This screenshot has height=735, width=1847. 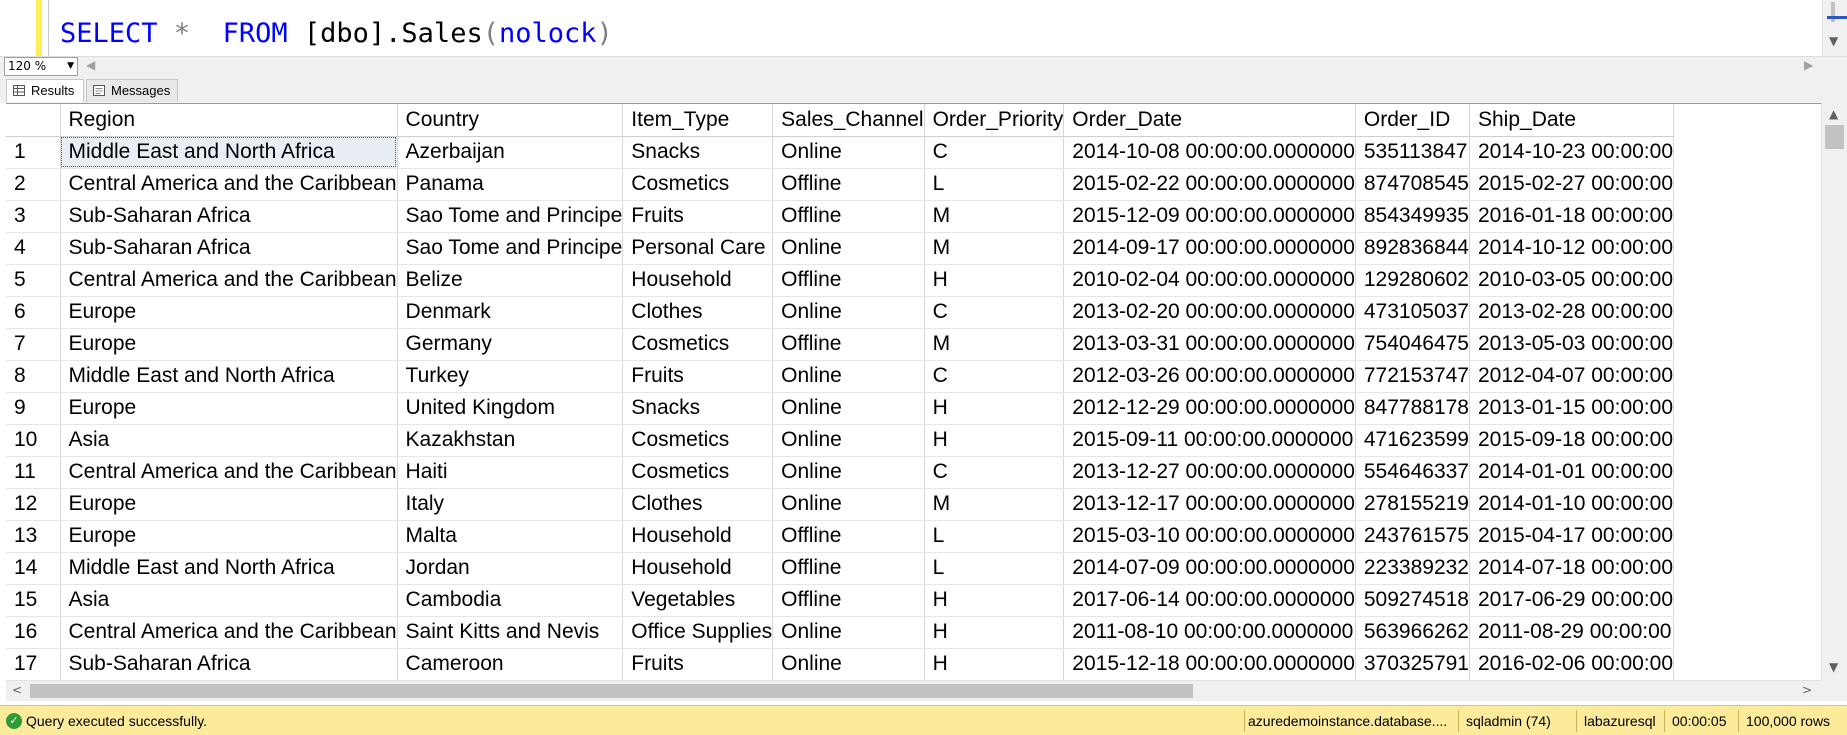 I want to click on row-number: 11, so click(x=33, y=472).